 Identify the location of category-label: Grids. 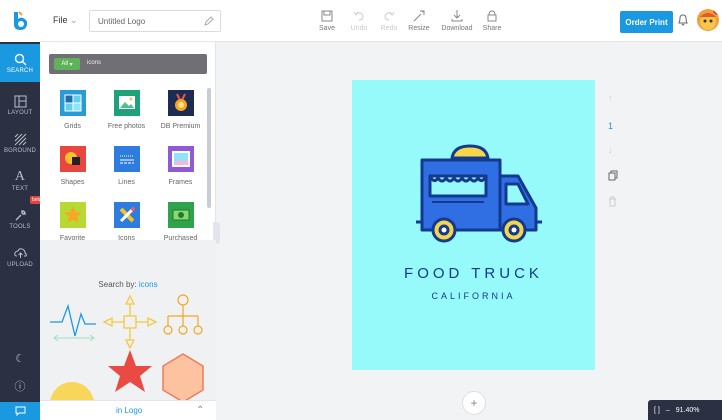
(72, 126).